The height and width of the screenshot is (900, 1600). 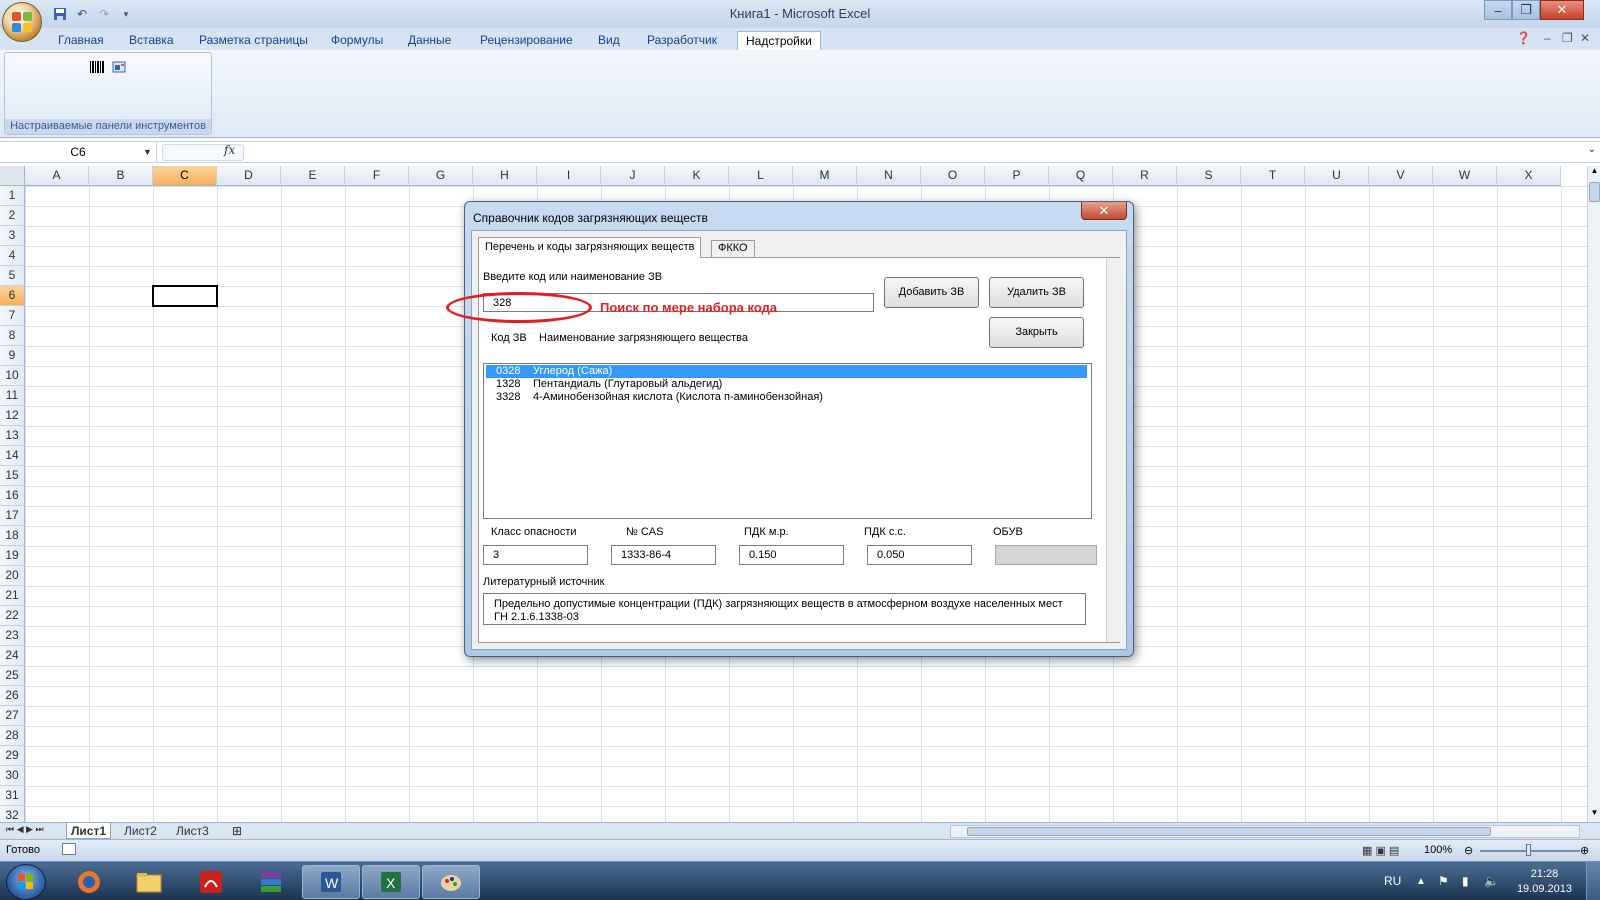 What do you see at coordinates (249, 176) in the screenshot?
I see `column-header: D` at bounding box center [249, 176].